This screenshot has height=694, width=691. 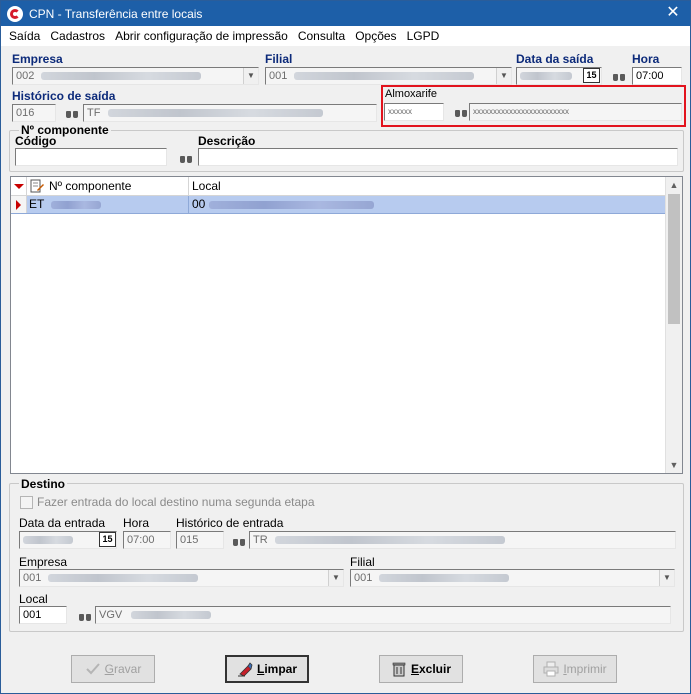 I want to click on historico-saida-desc: TF, so click(x=230, y=113).